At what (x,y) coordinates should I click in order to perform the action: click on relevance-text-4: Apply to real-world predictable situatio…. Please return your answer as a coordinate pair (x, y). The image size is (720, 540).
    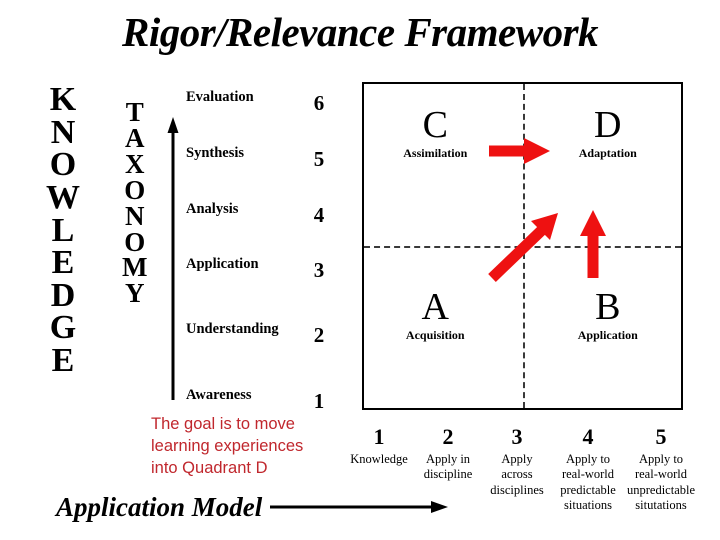
    Looking at the image, I should click on (588, 482).